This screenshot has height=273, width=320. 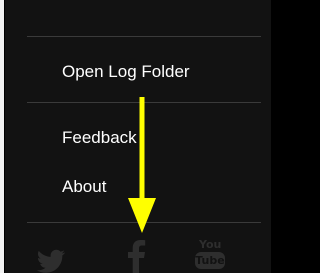 I want to click on facebook-link, so click(x=136, y=255).